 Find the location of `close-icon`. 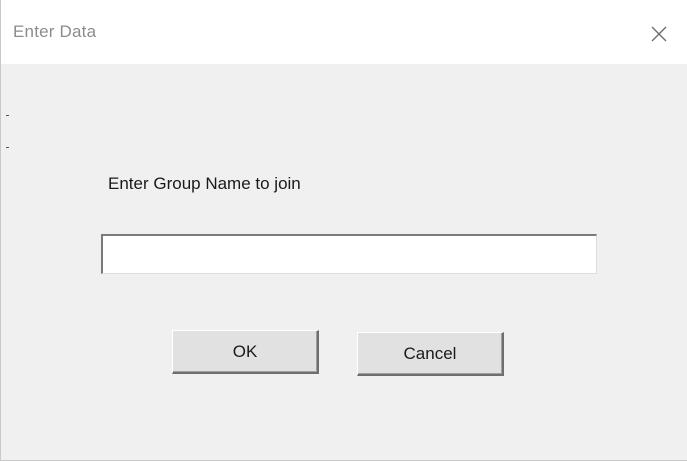

close-icon is located at coordinates (659, 34).